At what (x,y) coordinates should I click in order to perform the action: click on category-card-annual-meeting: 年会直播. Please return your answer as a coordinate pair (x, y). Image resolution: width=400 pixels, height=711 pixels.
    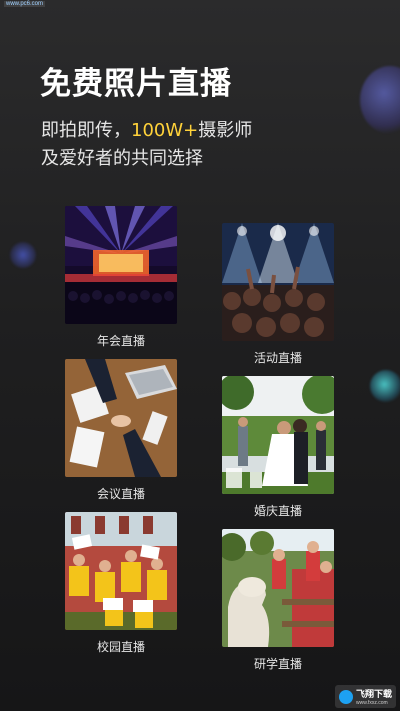
    Looking at the image, I should click on (121, 277).